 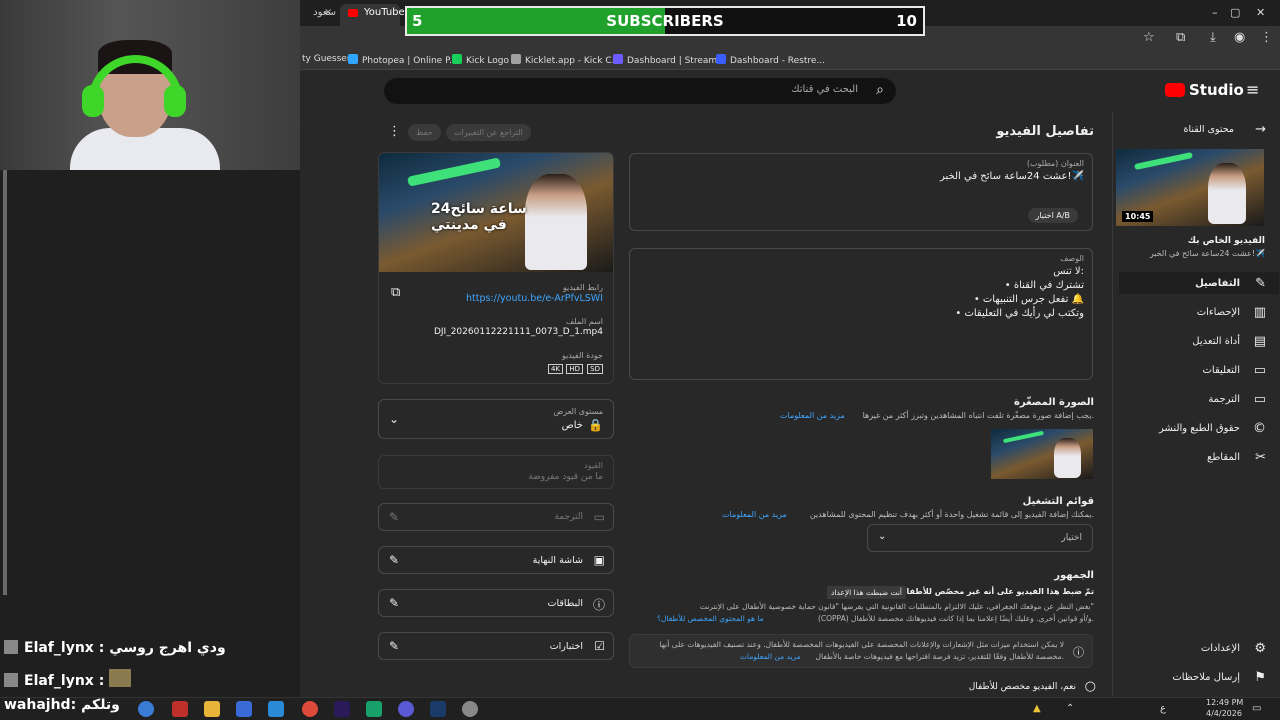 What do you see at coordinates (1217, 283) in the screenshot?
I see `sidebar-item-details: التفاصيل` at bounding box center [1217, 283].